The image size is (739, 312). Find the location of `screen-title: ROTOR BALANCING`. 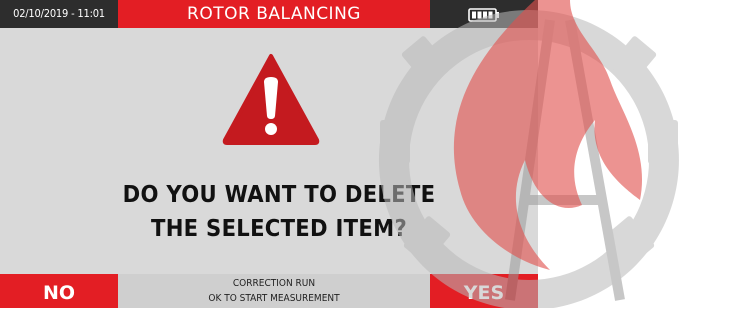

screen-title: ROTOR BALANCING is located at coordinates (274, 14).